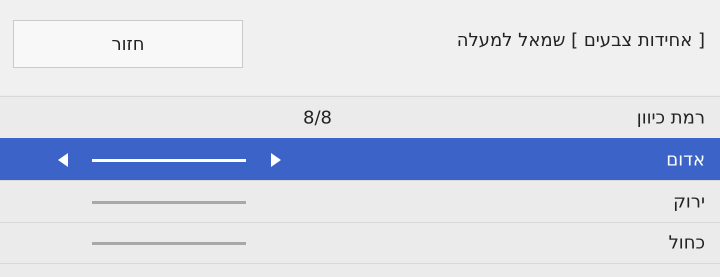 The width and height of the screenshot is (720, 277). What do you see at coordinates (276, 159) in the screenshot?
I see `increase-arrow-icon` at bounding box center [276, 159].